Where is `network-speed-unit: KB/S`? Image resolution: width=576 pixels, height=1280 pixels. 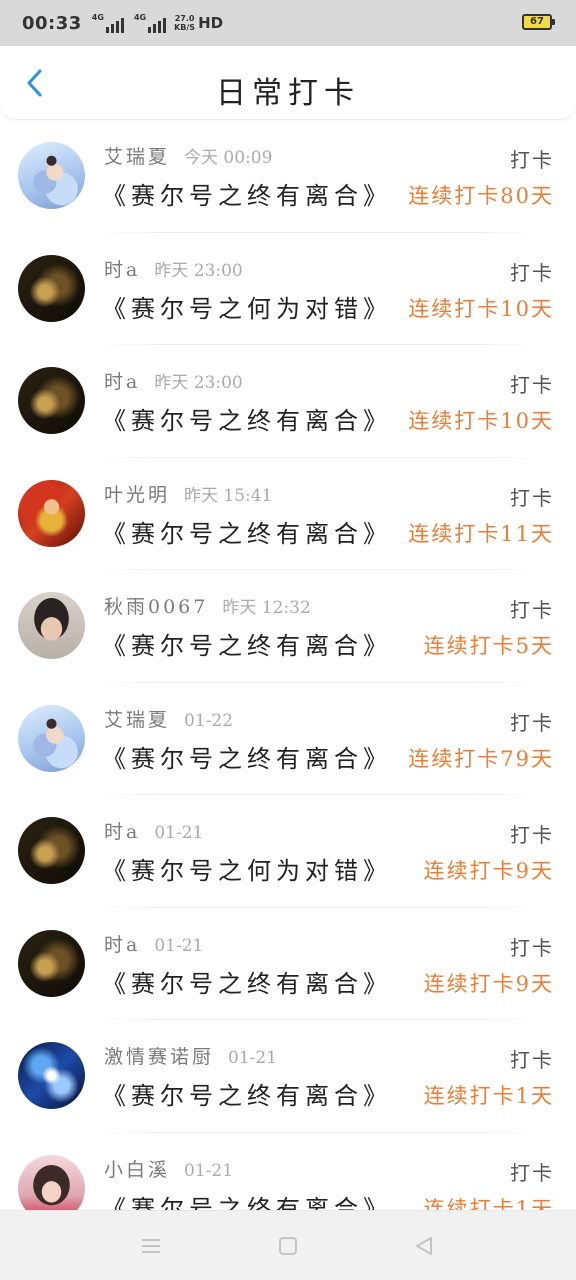 network-speed-unit: KB/S is located at coordinates (185, 27).